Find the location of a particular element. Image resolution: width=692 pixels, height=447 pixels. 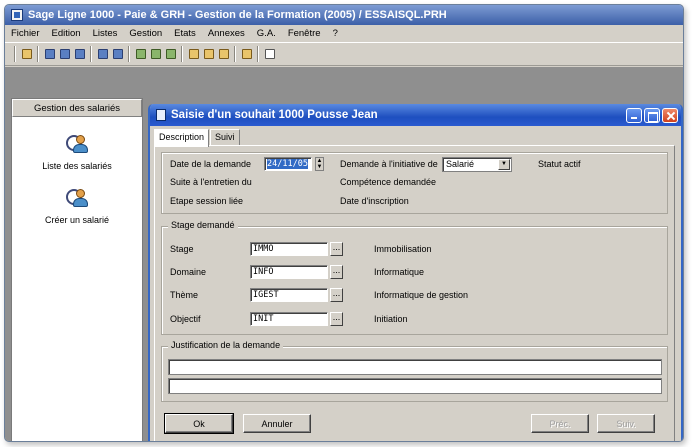

ok-button: Ok is located at coordinates (199, 423).